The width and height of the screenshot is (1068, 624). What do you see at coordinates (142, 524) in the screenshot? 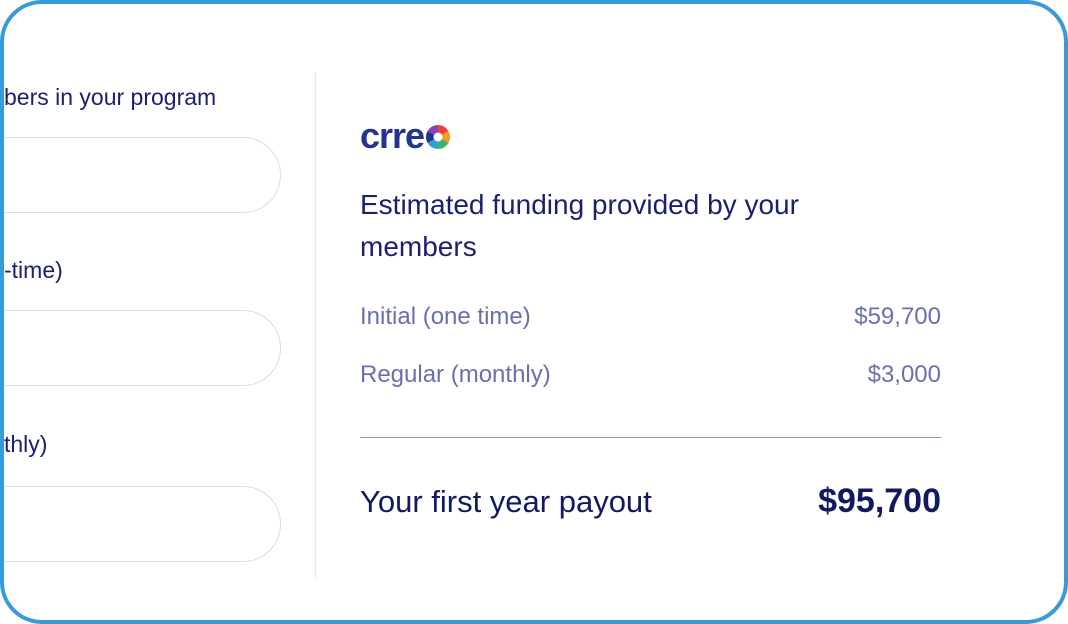
I see `monthly-fee-input` at bounding box center [142, 524].